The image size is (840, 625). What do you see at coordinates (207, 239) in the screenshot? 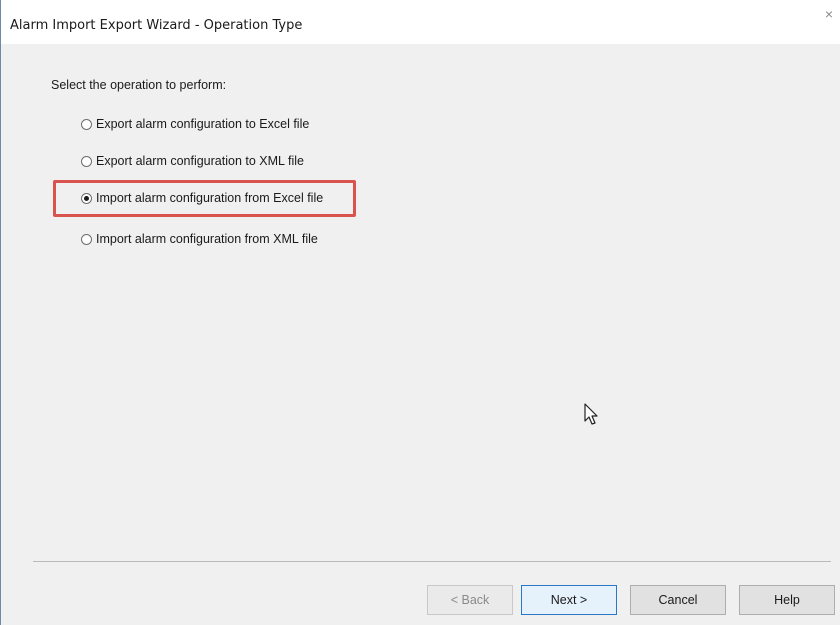
I see `option-label: Import alarm configuration from XML file` at bounding box center [207, 239].